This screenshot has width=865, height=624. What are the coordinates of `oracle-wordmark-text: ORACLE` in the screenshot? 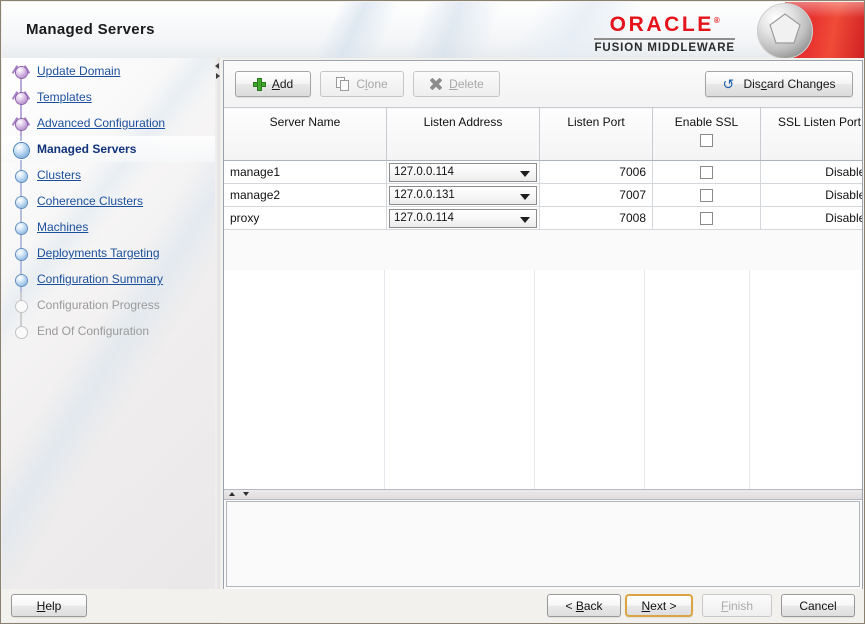 It's located at (661, 24).